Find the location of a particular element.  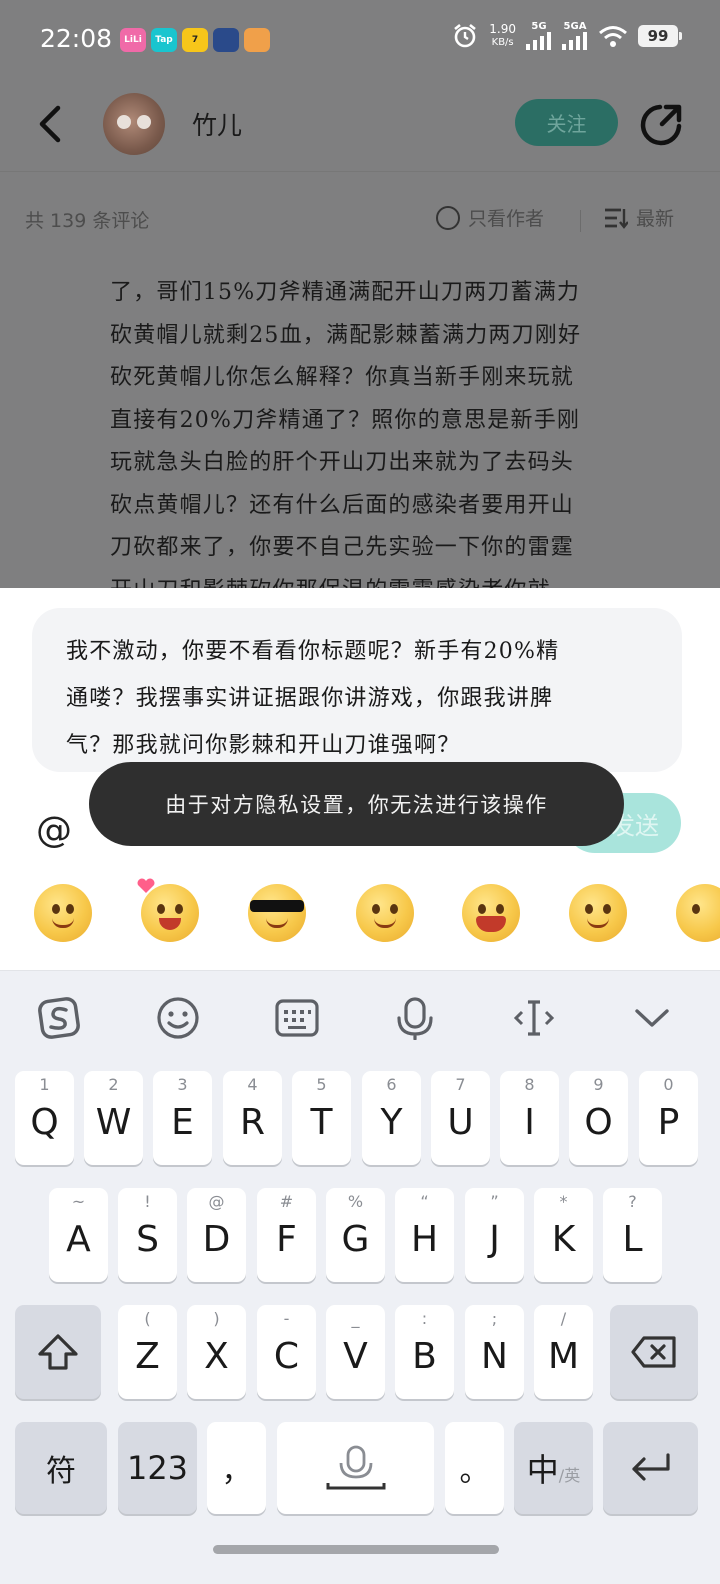

key-h: “H is located at coordinates (424, 1235).